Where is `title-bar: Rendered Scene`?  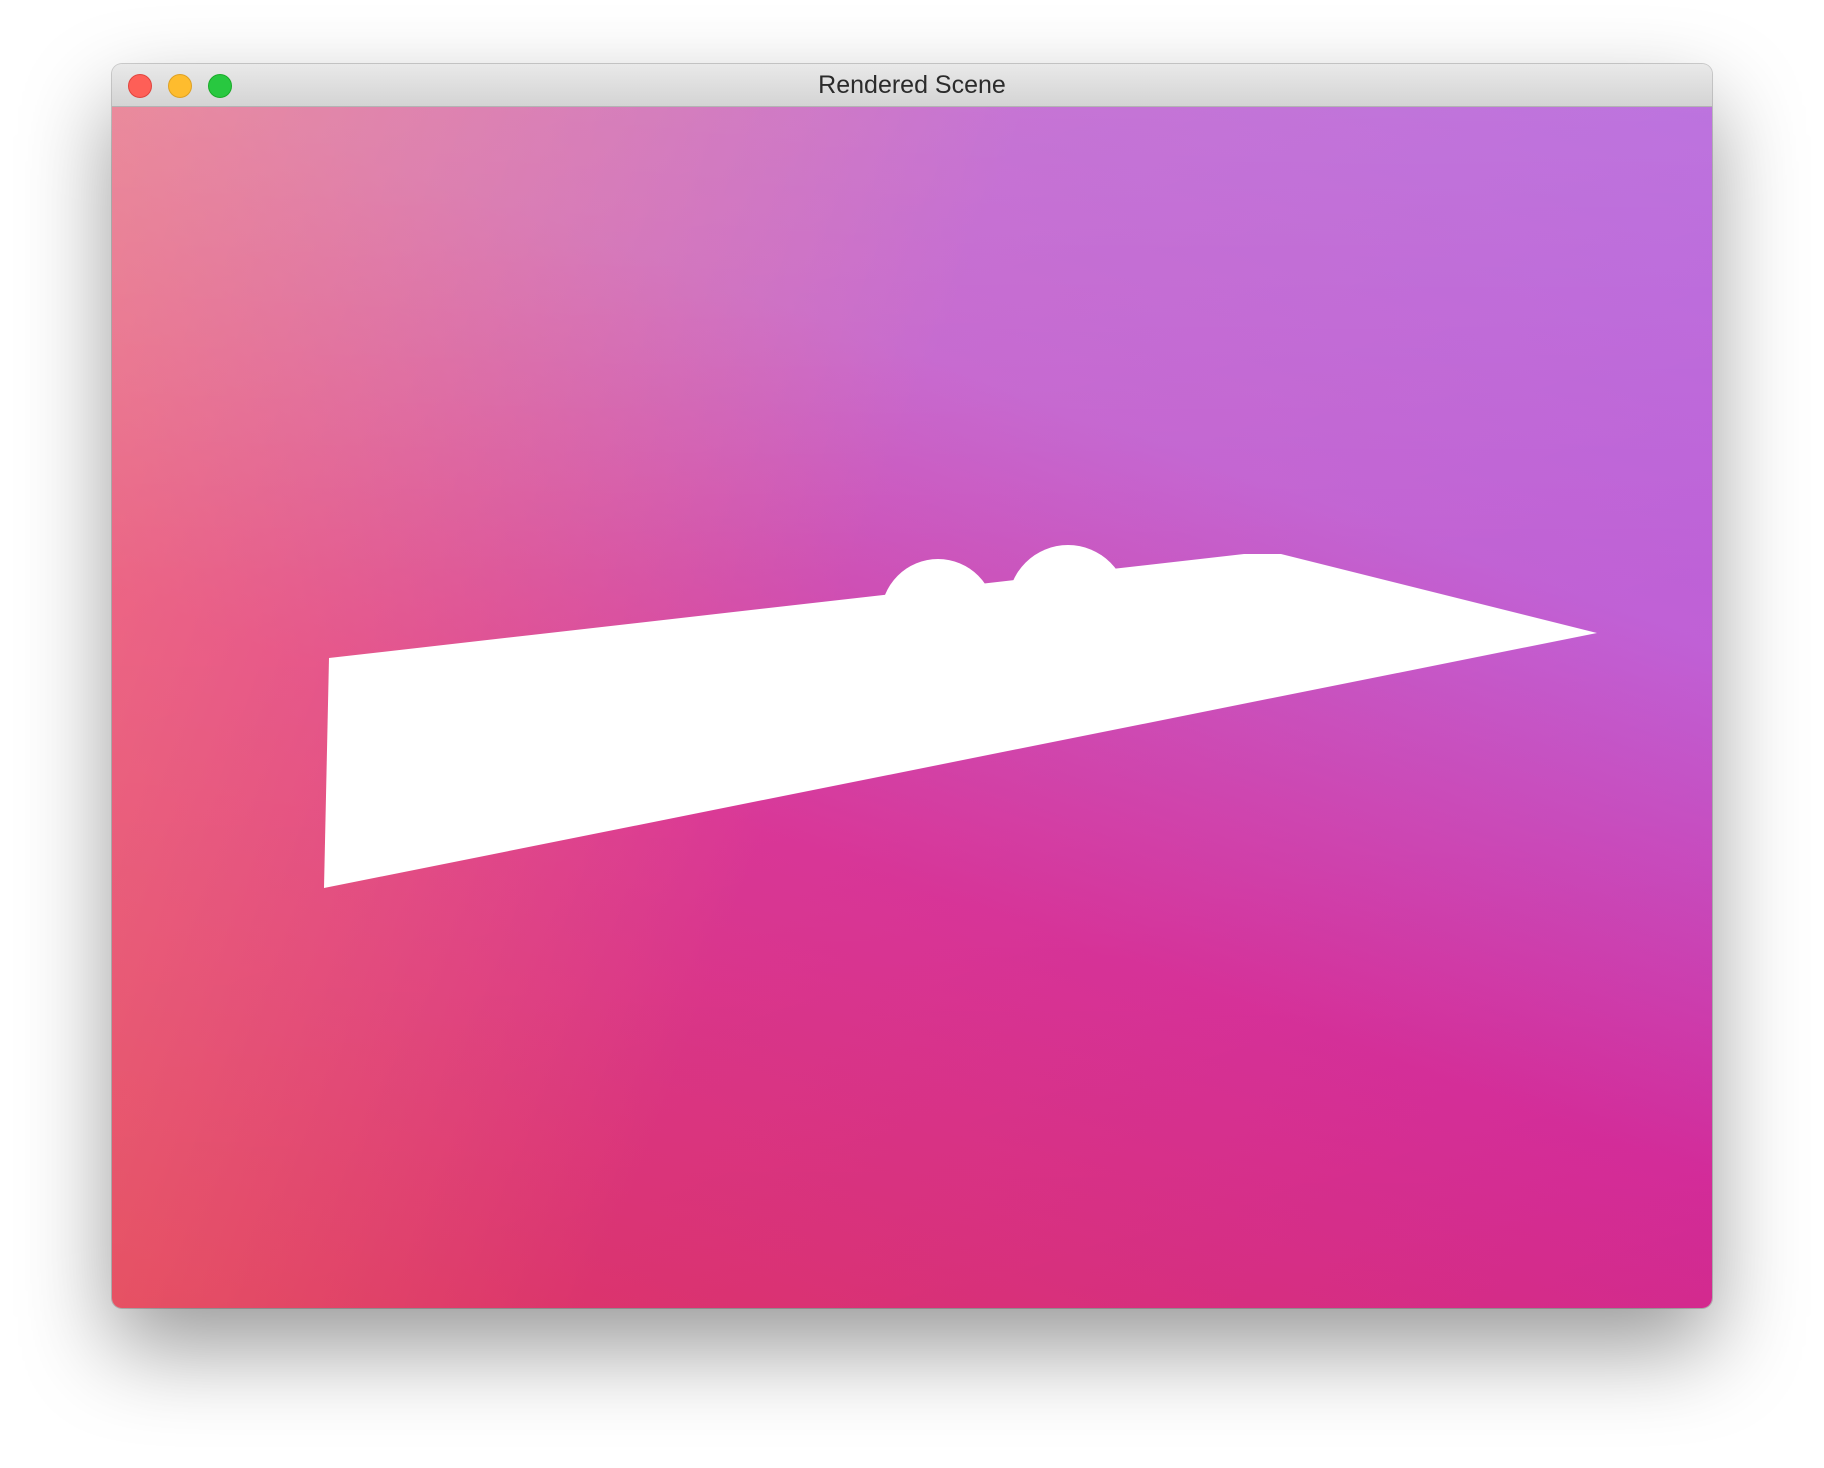
title-bar: Rendered Scene is located at coordinates (912, 85).